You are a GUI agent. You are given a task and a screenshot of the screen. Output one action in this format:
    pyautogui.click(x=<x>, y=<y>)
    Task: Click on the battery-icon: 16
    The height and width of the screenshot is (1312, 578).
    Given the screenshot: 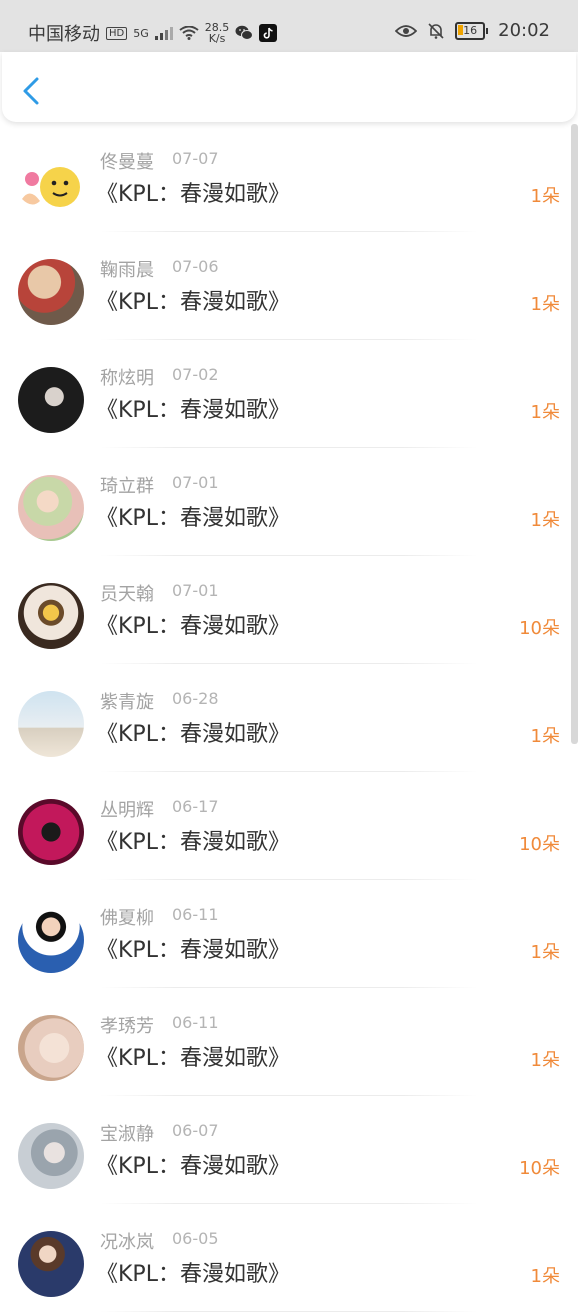 What is the action you would take?
    pyautogui.click(x=472, y=30)
    